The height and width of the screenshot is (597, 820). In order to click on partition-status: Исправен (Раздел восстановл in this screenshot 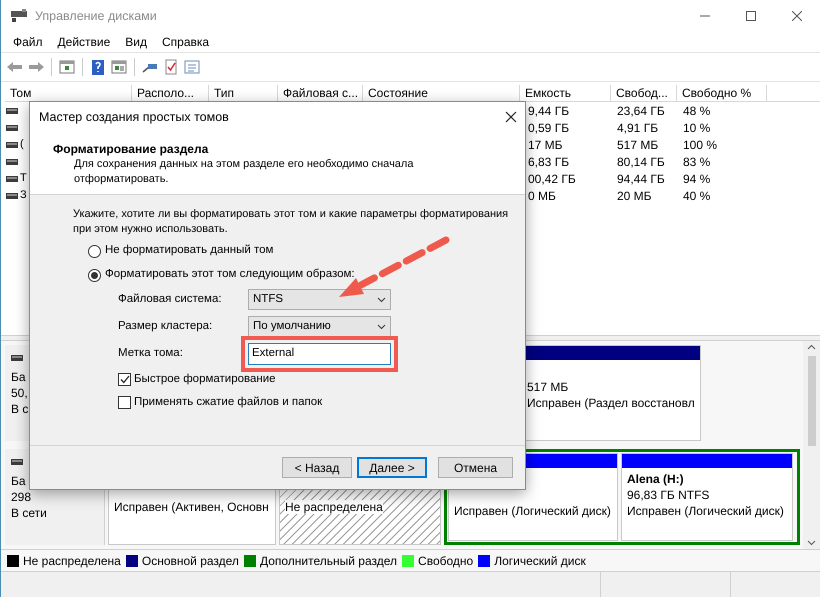, I will do `click(611, 403)`.